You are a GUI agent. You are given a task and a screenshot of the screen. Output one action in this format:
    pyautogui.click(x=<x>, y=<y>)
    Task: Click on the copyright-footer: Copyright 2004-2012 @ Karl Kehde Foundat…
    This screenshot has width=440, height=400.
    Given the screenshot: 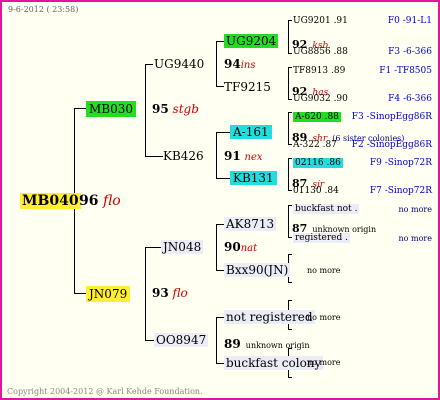 What is the action you would take?
    pyautogui.click(x=105, y=391)
    